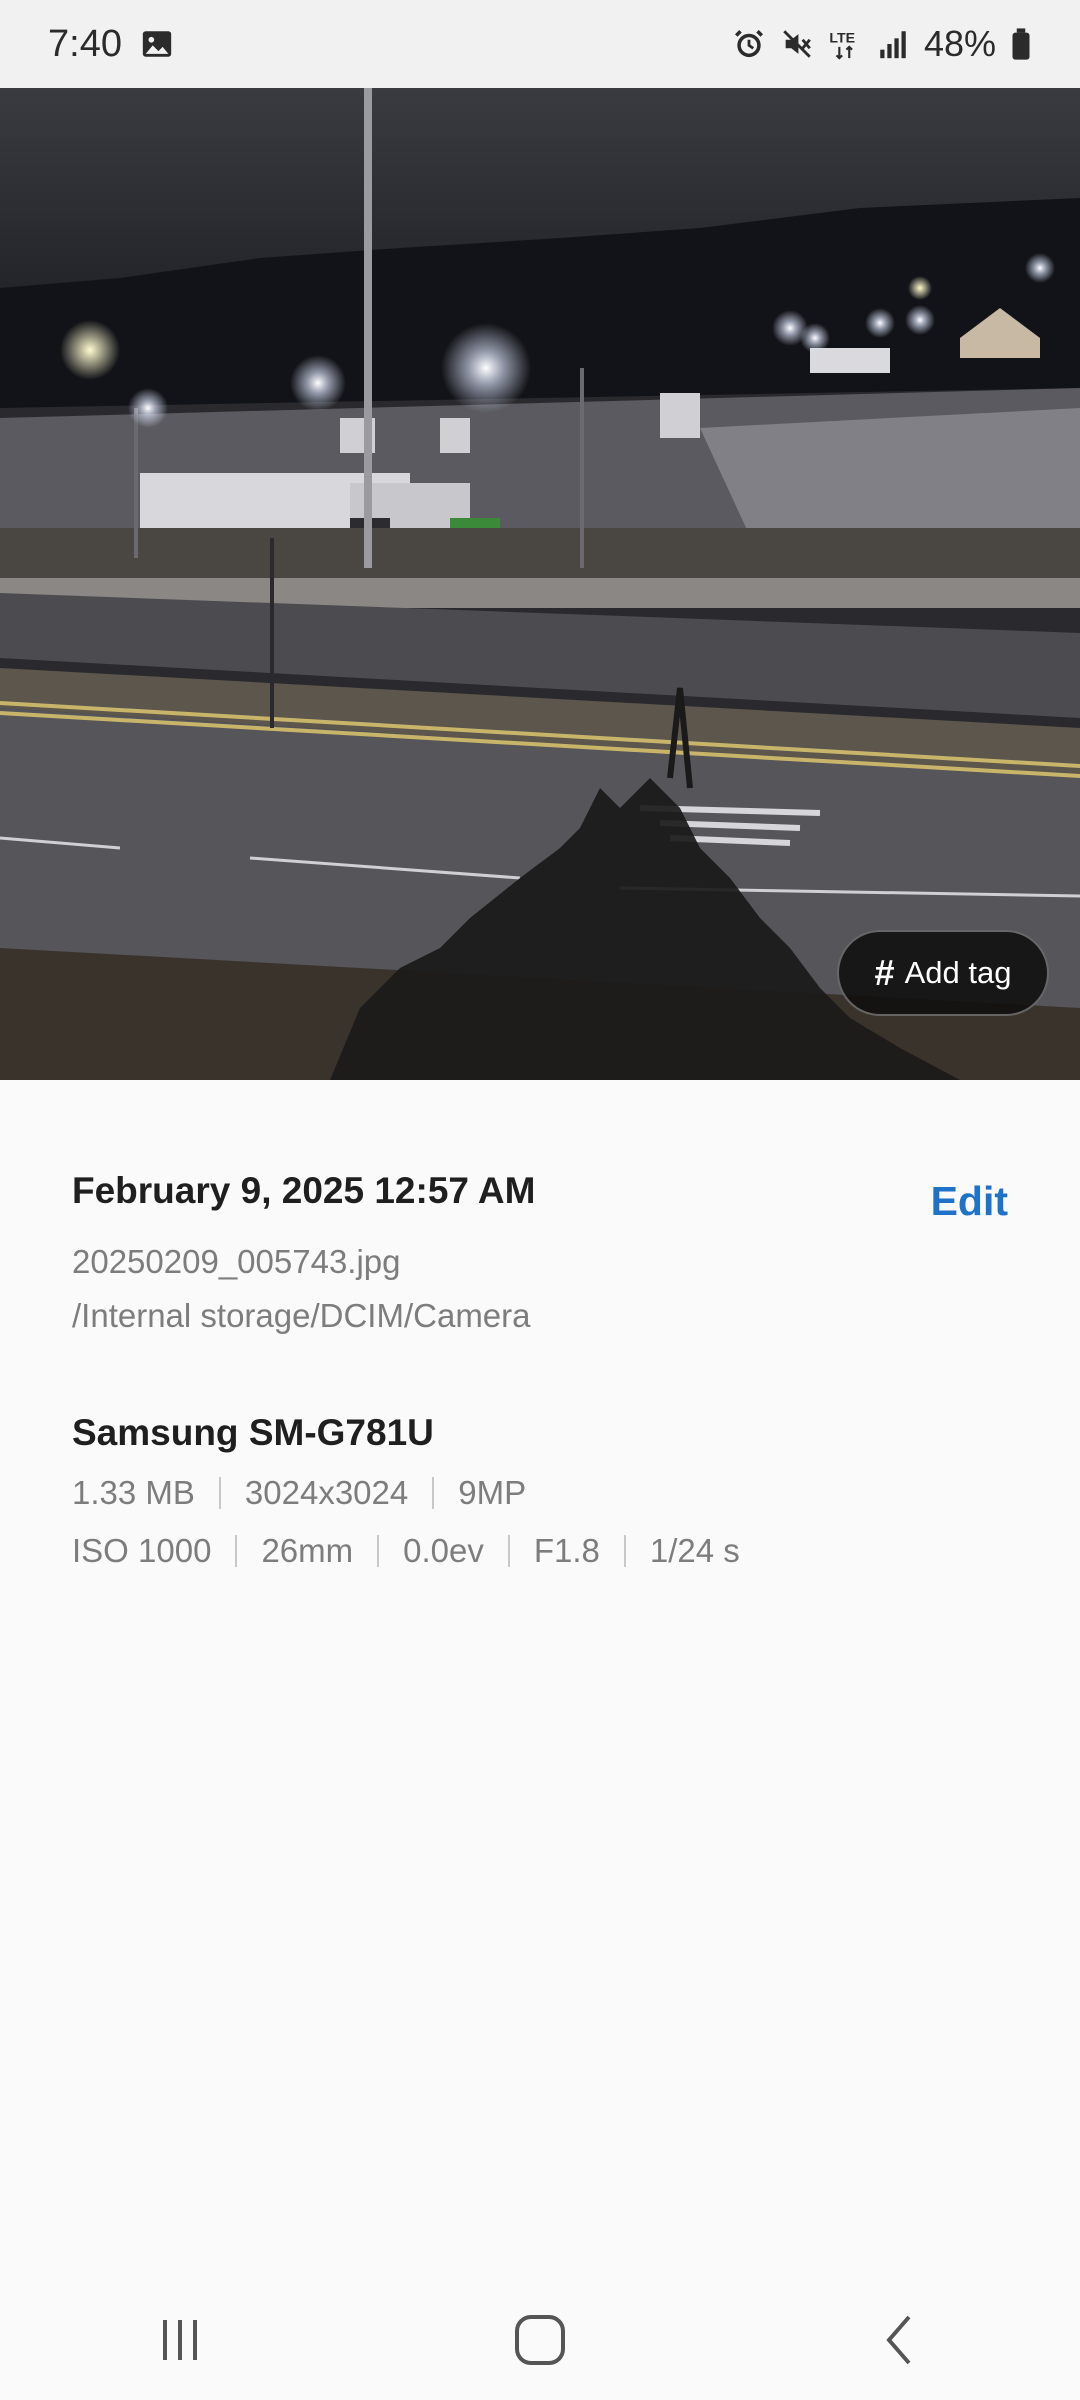 The image size is (1080, 2400). I want to click on file-info-row: 1.33 MB 3024x3024 9MP, so click(406, 1493).